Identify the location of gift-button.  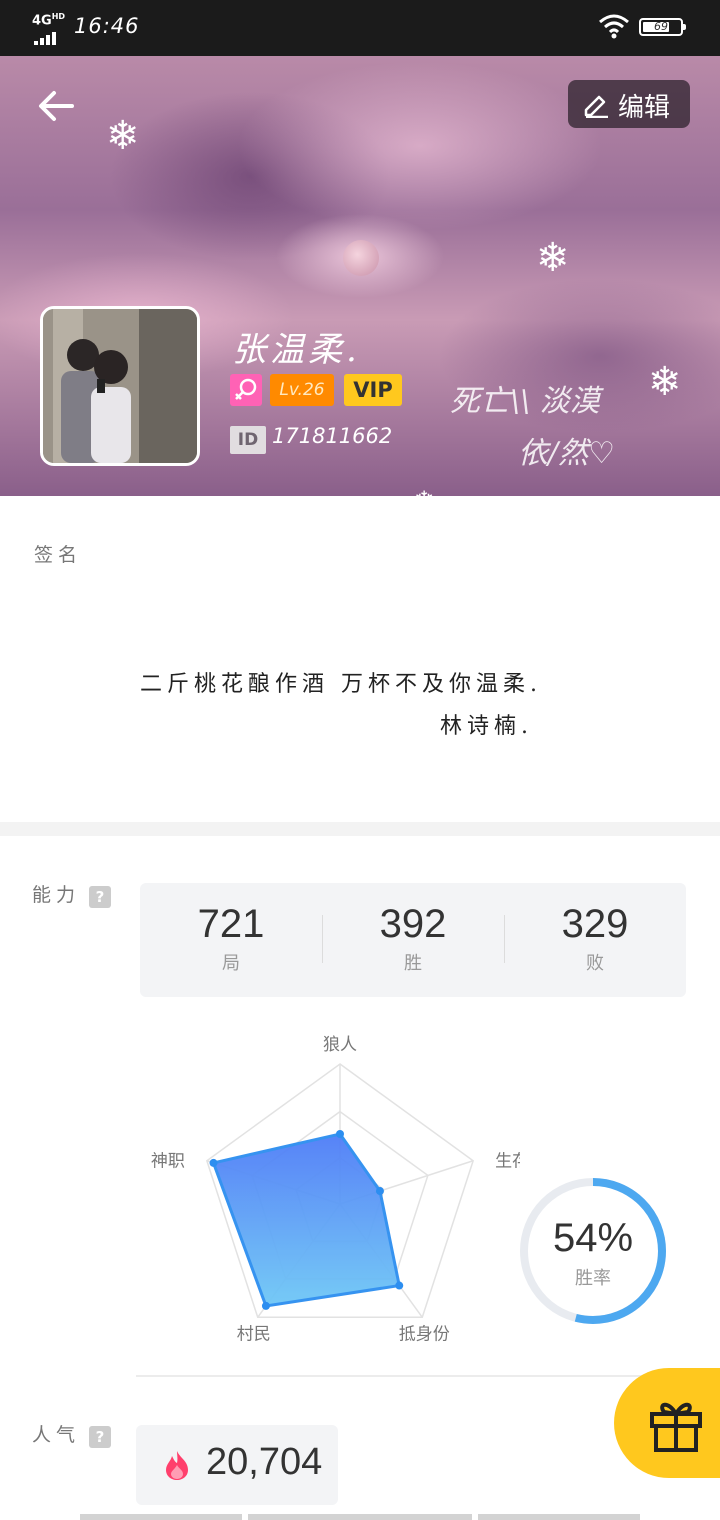
(667, 1423).